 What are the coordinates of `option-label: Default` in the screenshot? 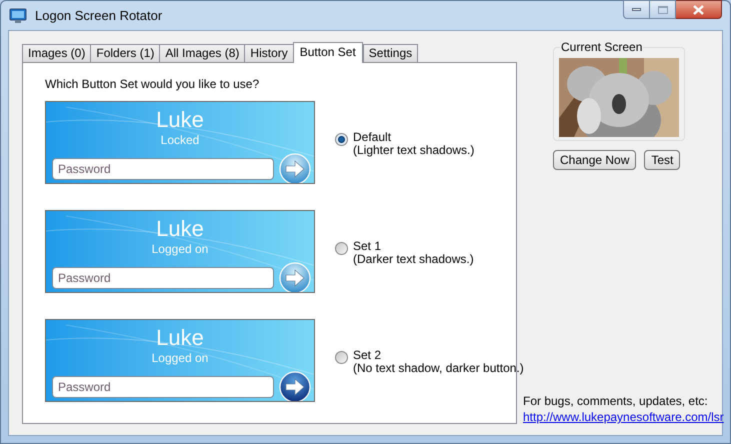 It's located at (372, 137).